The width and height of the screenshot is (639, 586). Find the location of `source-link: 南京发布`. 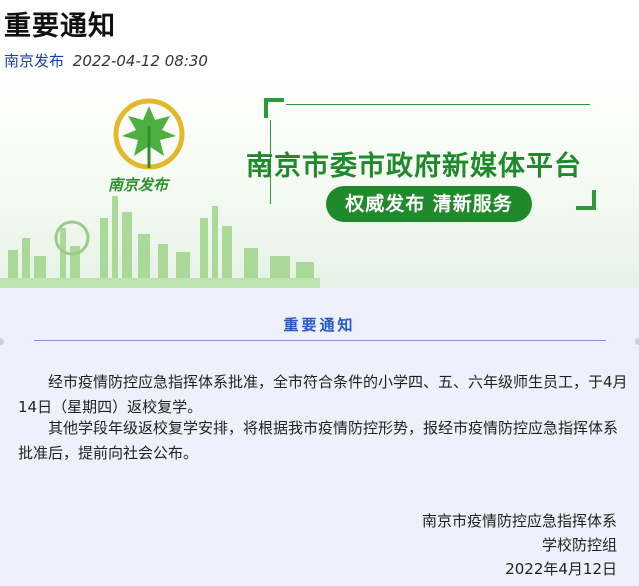

source-link: 南京发布 is located at coordinates (34, 61).